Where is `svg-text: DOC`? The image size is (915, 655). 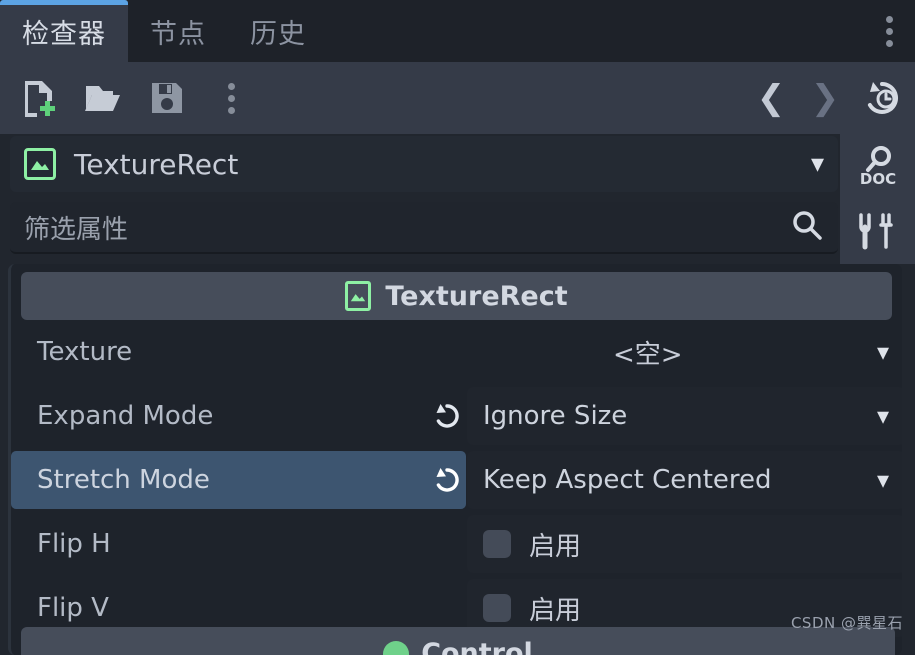
svg-text: DOC is located at coordinates (877, 179).